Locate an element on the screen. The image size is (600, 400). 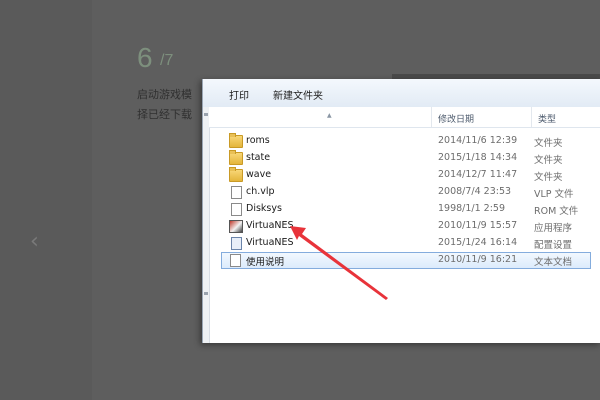
column-type: 类型 is located at coordinates (547, 118).